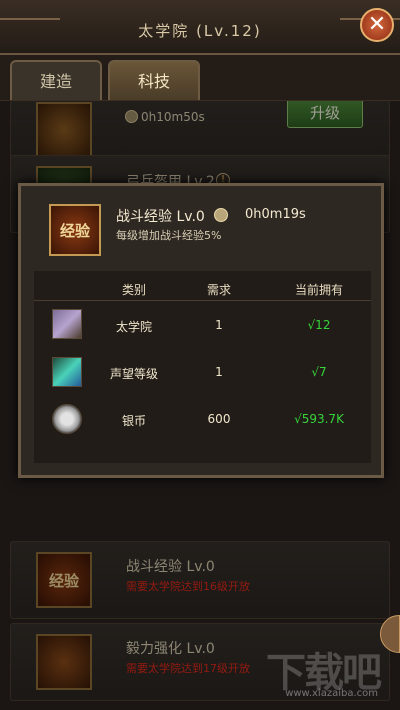 This screenshot has height=710, width=400. I want to click on page-title: 太学院 (Lv.12), so click(200, 30).